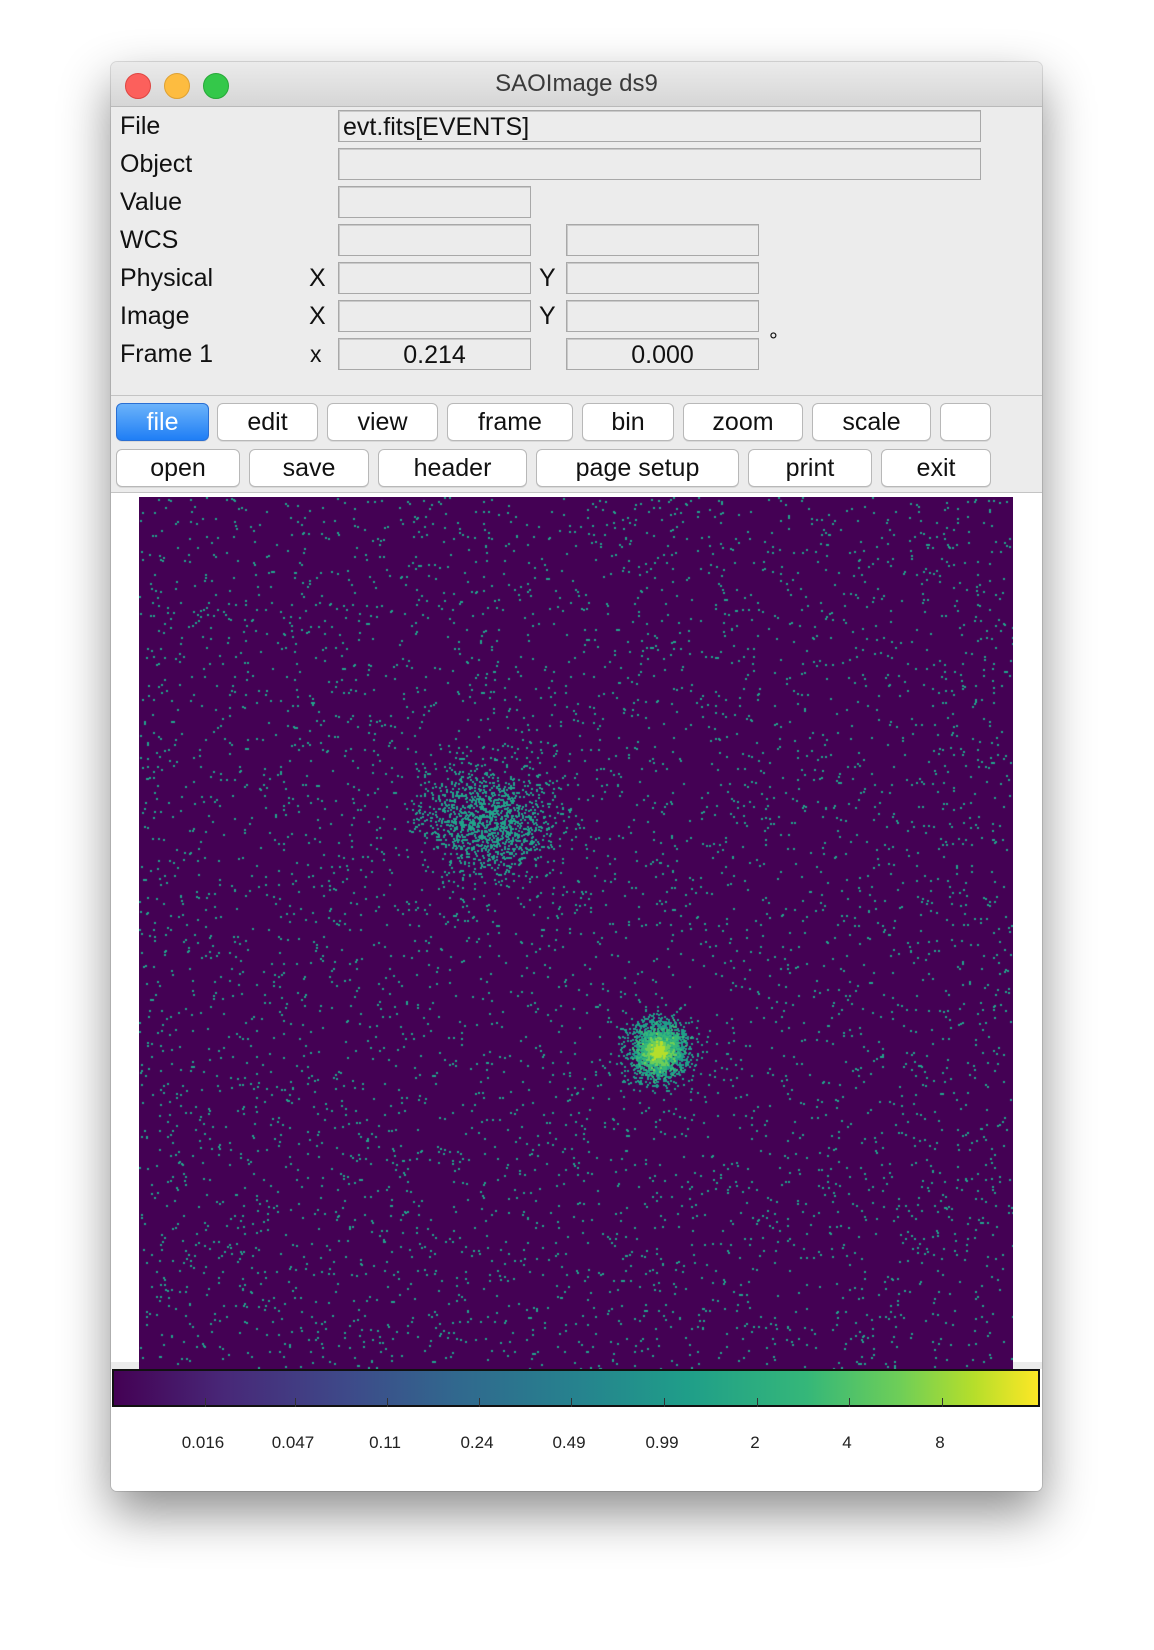 The image size is (1154, 1650). What do you see at coordinates (203, 1442) in the screenshot?
I see `colorbar-tick-label: 0.016` at bounding box center [203, 1442].